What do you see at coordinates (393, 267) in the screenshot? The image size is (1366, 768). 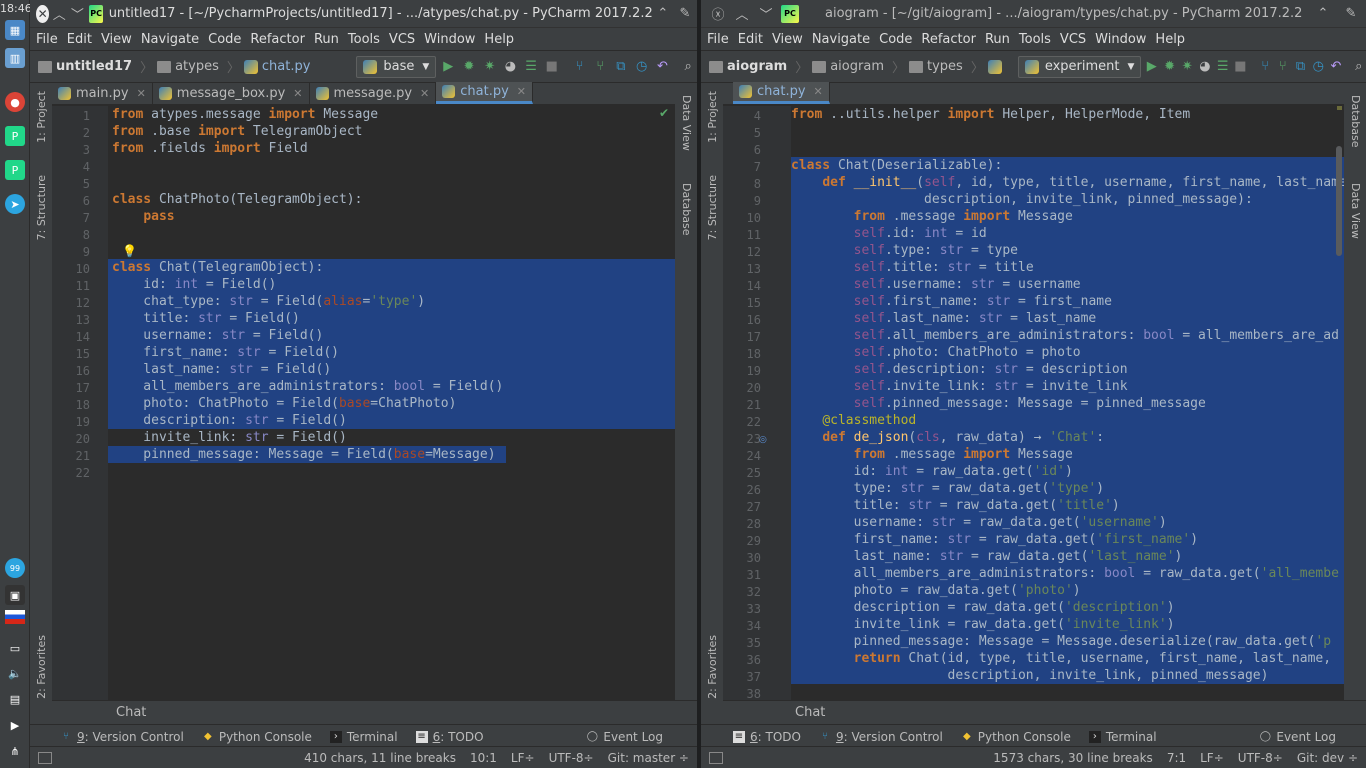 I see `code-line: class Chat(TelegramObject):` at bounding box center [393, 267].